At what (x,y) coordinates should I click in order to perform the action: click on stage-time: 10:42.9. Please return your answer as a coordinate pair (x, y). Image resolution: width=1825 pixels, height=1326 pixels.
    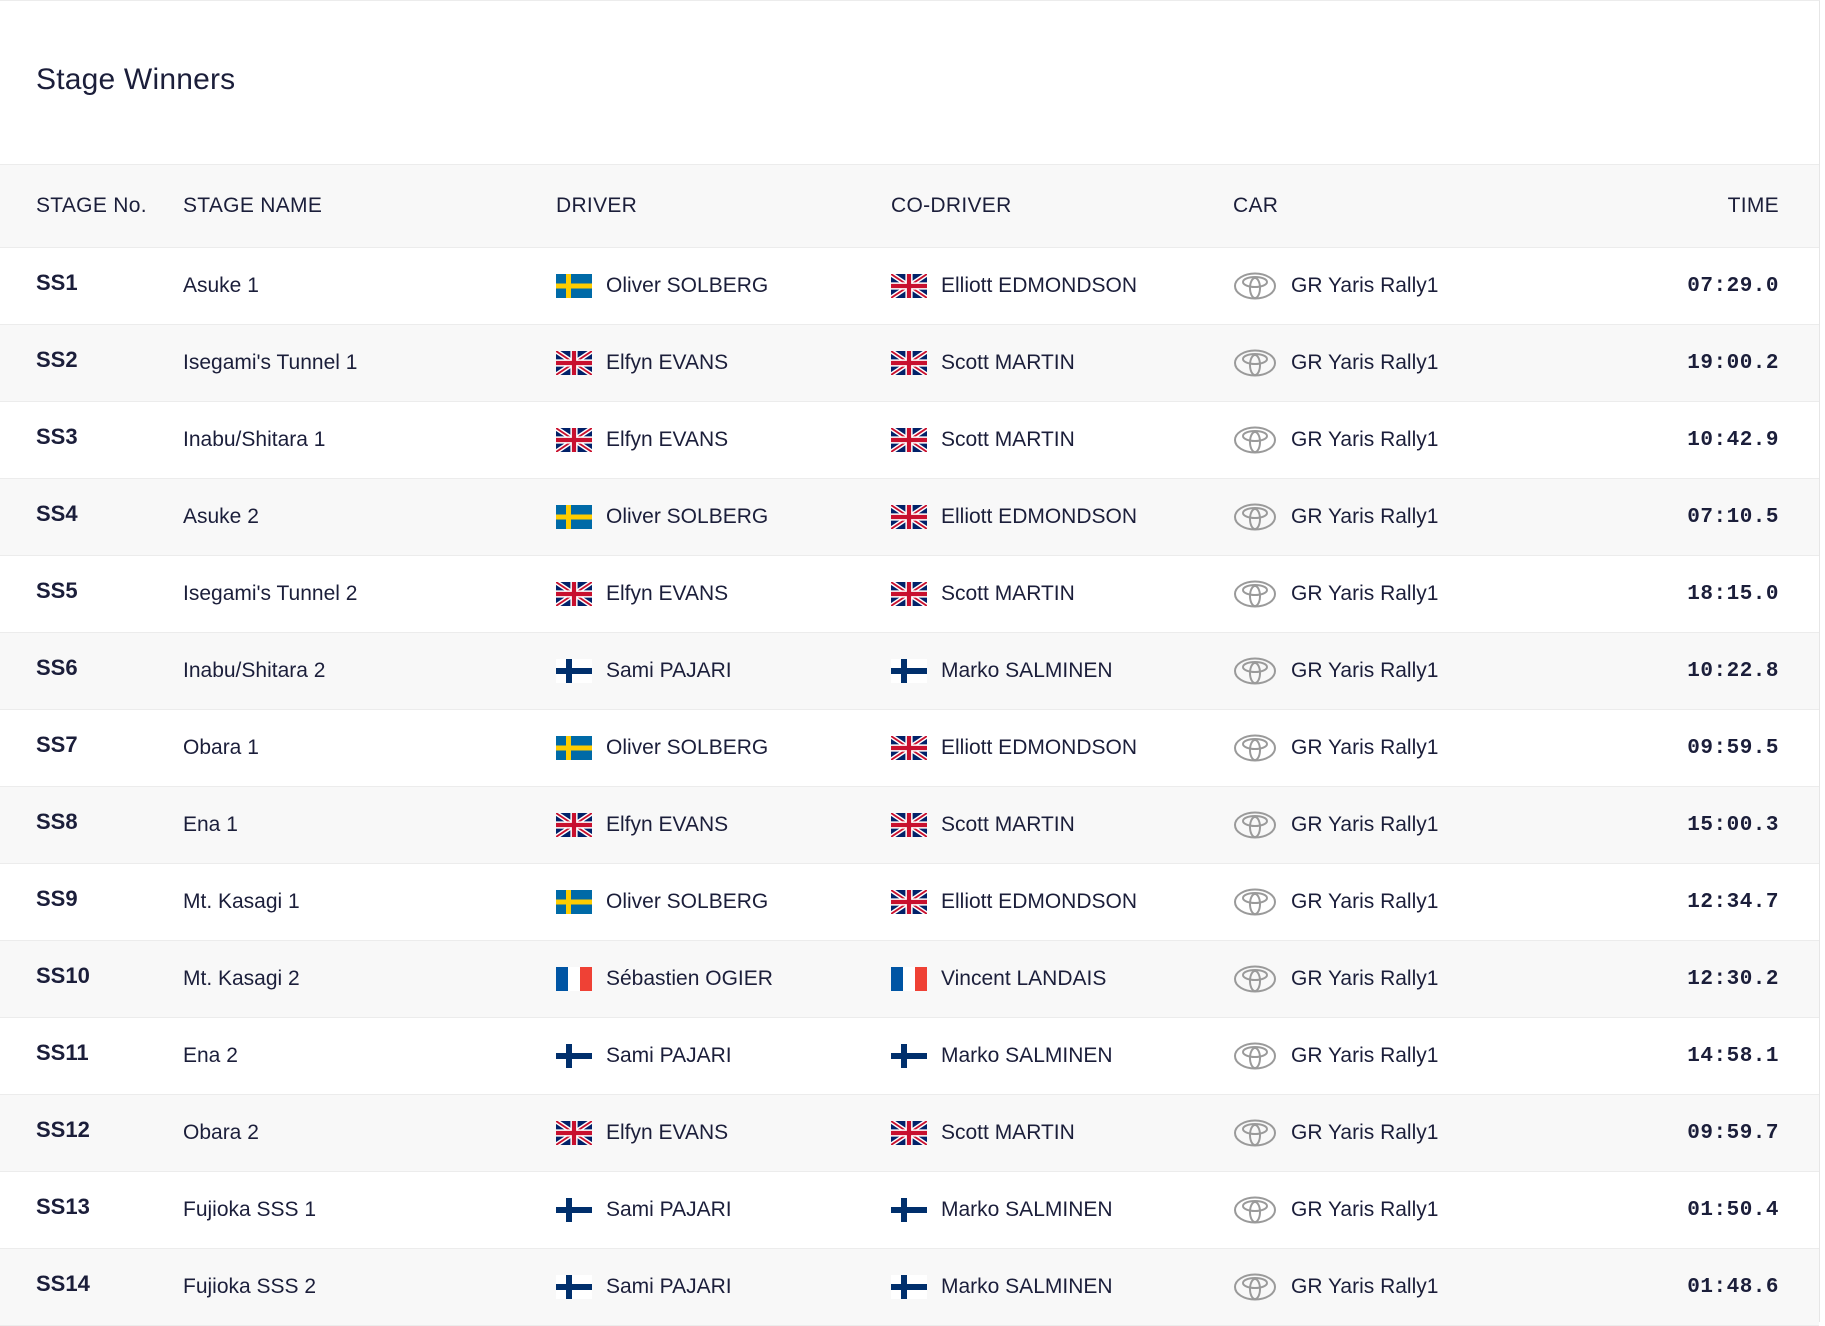
    Looking at the image, I should click on (1733, 440).